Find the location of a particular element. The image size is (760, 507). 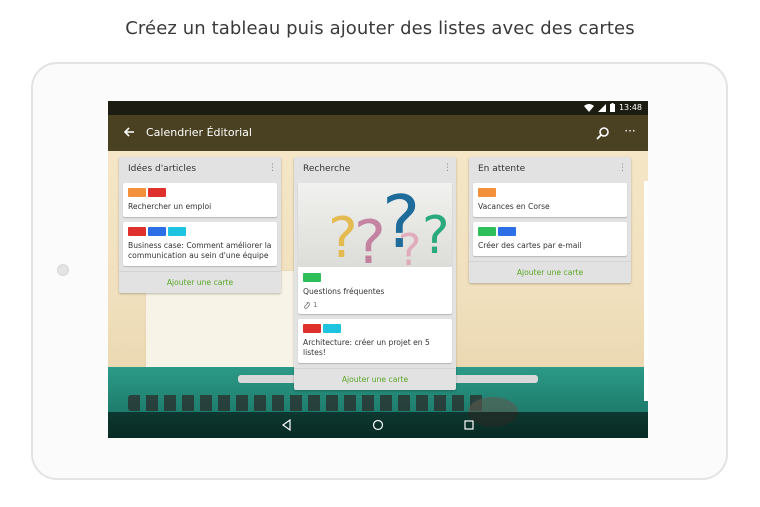

attachment-badge: 1 is located at coordinates (375, 305).